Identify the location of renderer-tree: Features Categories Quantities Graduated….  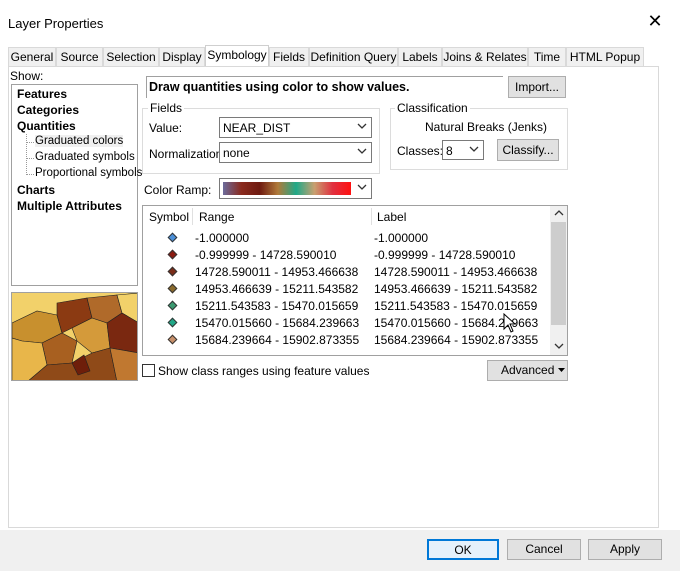
(76, 185).